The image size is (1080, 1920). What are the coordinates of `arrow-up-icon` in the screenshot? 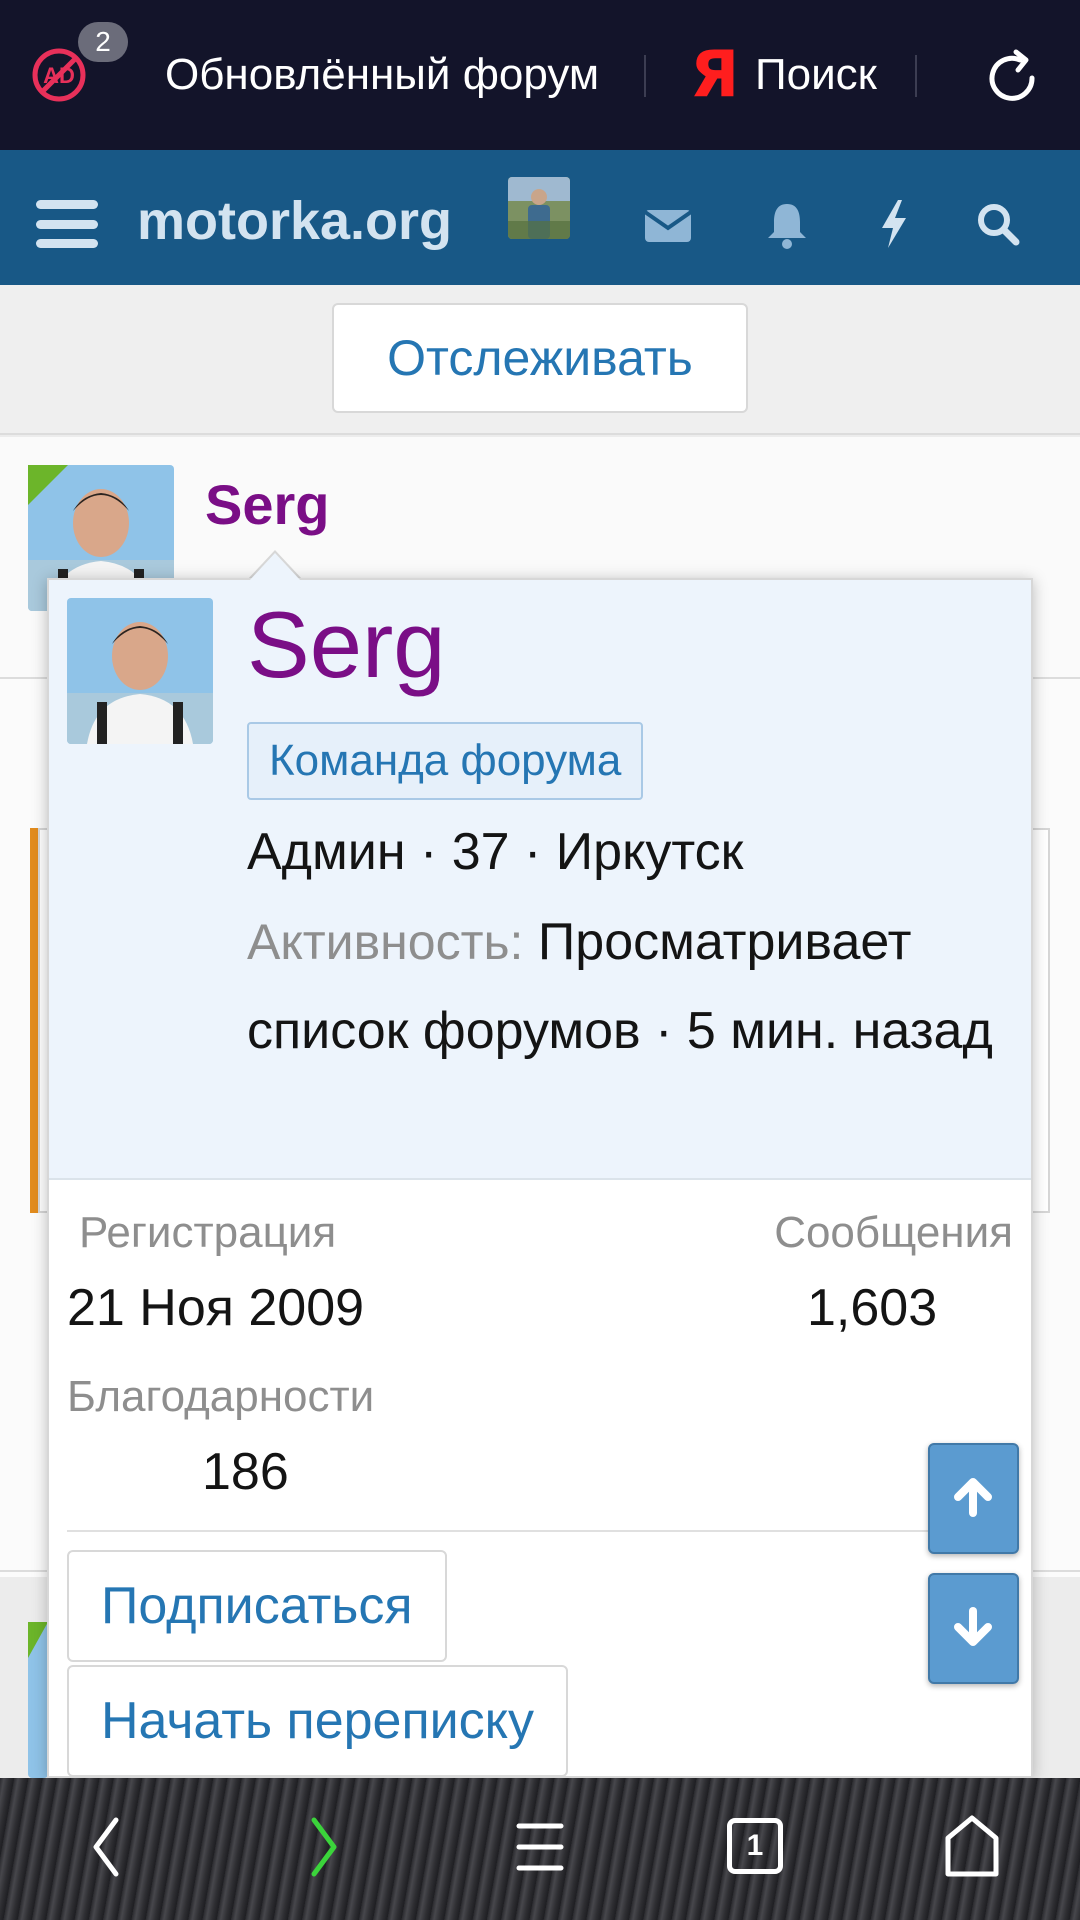 It's located at (973, 1497).